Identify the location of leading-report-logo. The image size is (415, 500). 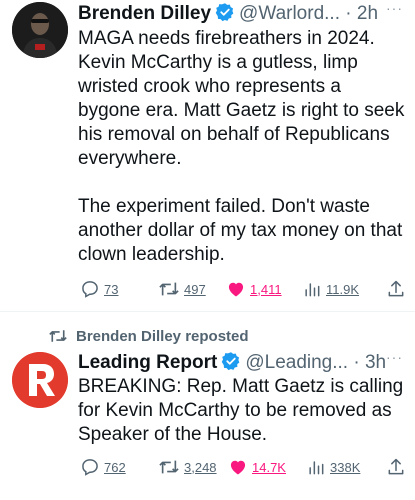
(40, 380).